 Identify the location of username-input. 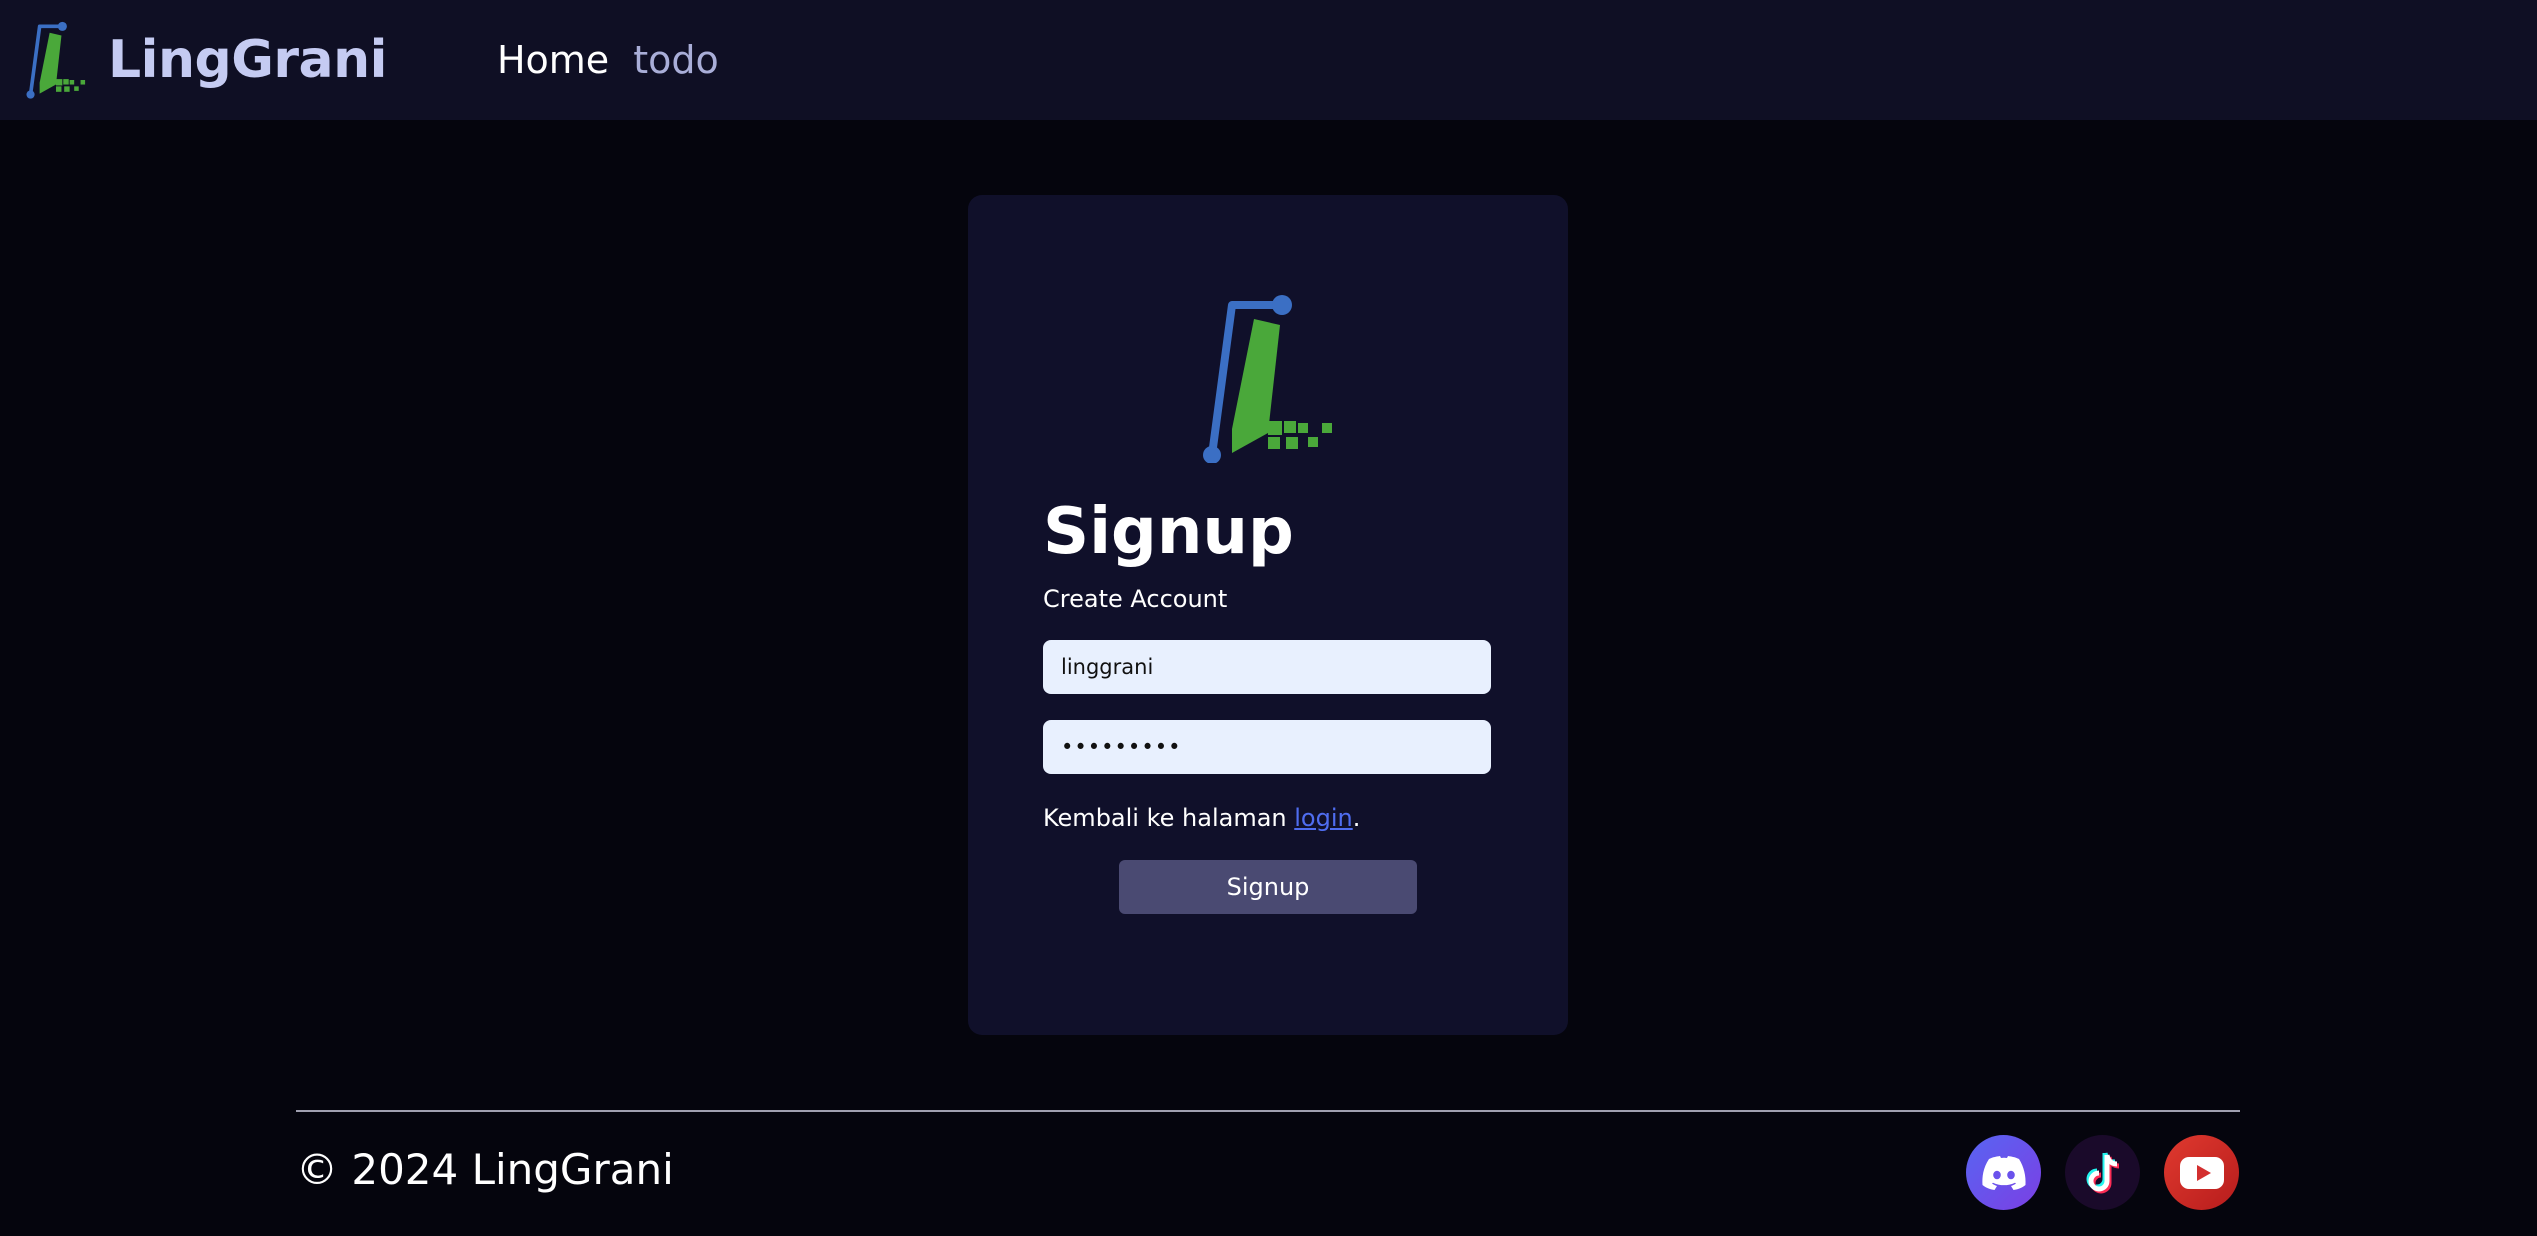
(1267, 667).